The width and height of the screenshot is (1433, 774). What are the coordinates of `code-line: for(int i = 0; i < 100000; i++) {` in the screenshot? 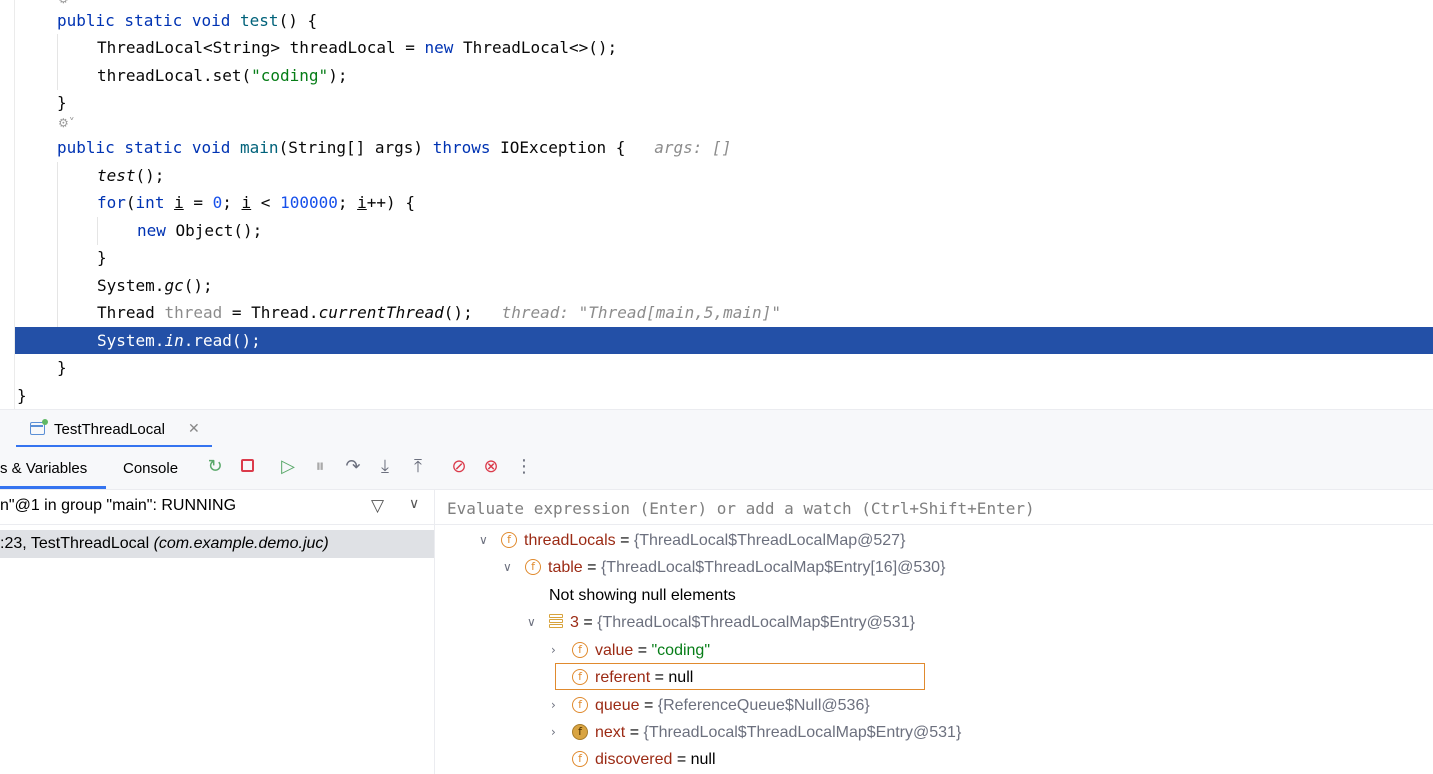 It's located at (716, 202).